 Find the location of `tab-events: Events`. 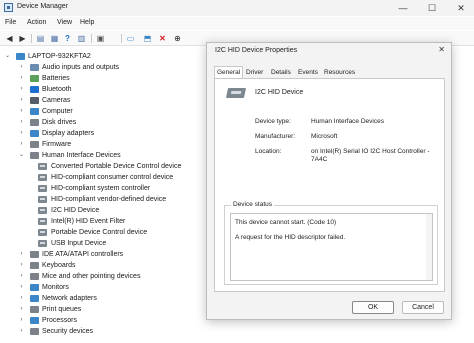

tab-events: Events is located at coordinates (308, 72).